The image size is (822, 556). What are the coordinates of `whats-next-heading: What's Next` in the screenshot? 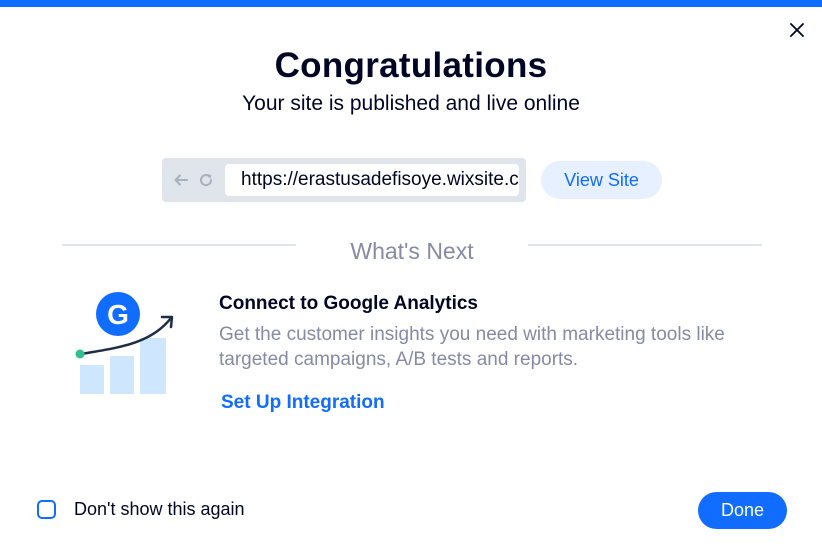 It's located at (412, 251).